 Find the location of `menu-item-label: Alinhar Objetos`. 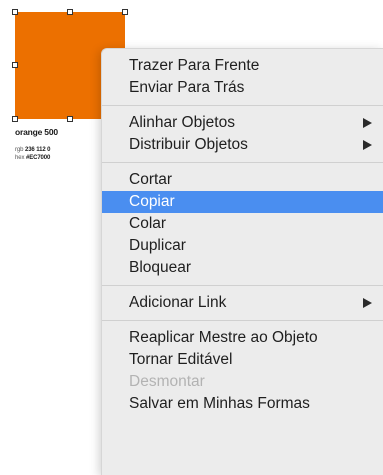

menu-item-label: Alinhar Objetos is located at coordinates (182, 122).